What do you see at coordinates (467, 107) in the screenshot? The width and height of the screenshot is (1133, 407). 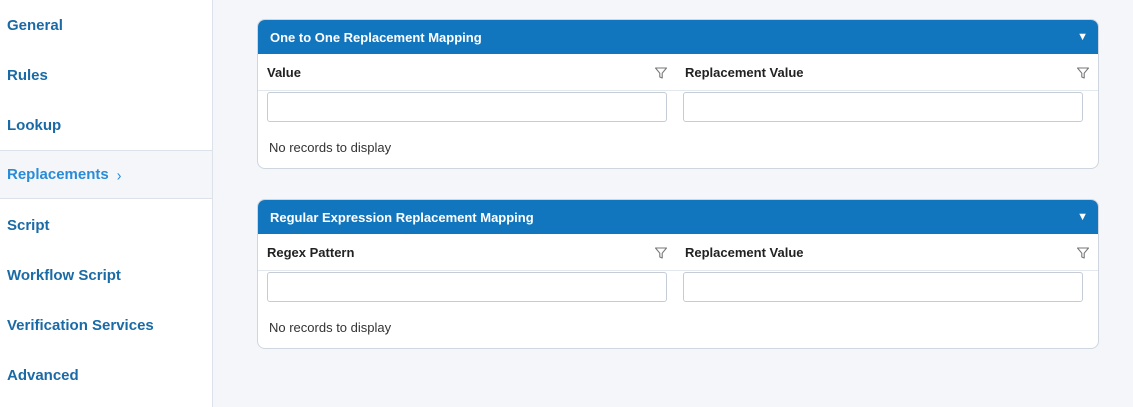 I see `value-filter-input` at bounding box center [467, 107].